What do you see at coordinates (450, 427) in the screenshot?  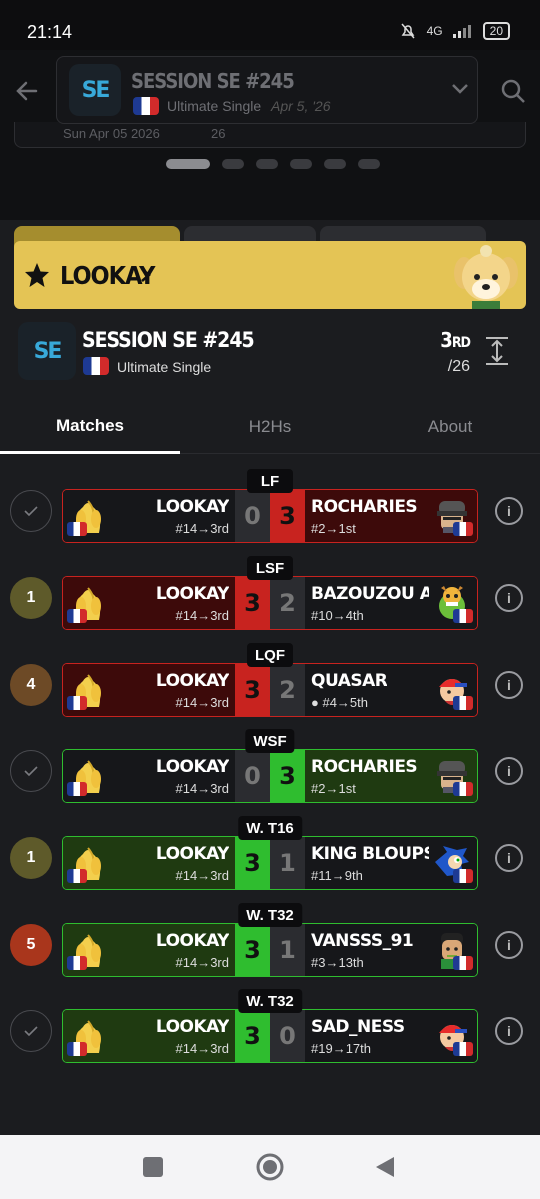 I see `tab-about: About` at bounding box center [450, 427].